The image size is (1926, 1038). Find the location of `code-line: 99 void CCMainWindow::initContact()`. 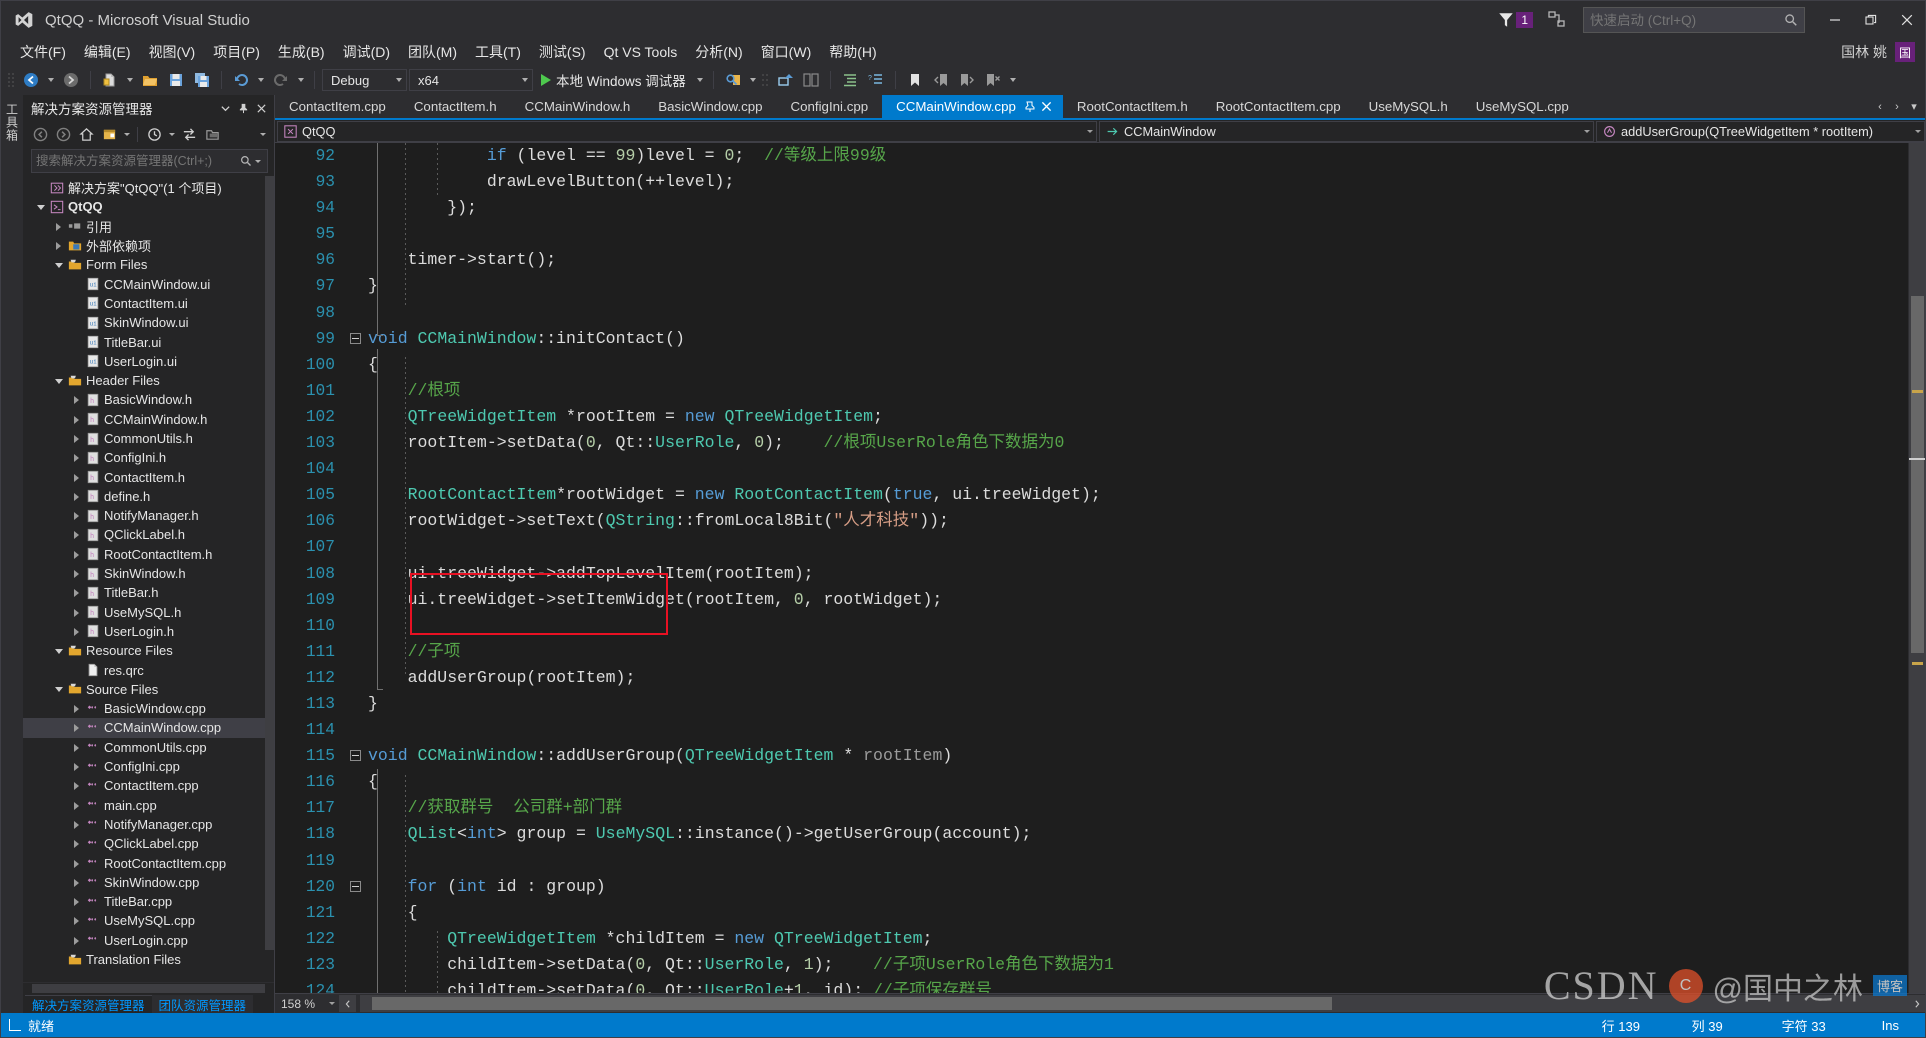

code-line: 99 void CCMainWindow::initContact() is located at coordinates (1096, 339).